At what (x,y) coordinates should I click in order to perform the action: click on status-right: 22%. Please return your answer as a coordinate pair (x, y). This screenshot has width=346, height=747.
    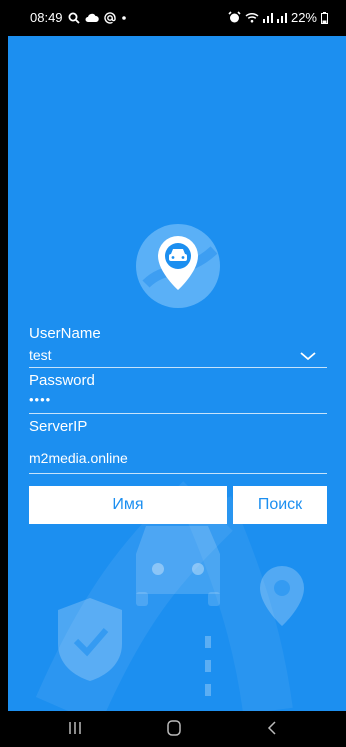
    Looking at the image, I should click on (278, 17).